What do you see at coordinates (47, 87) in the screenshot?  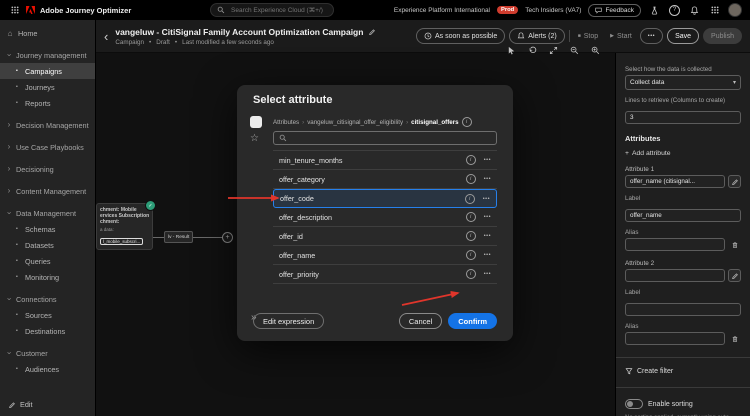 I see `sidebar-item-journeys: ▪ Journeys` at bounding box center [47, 87].